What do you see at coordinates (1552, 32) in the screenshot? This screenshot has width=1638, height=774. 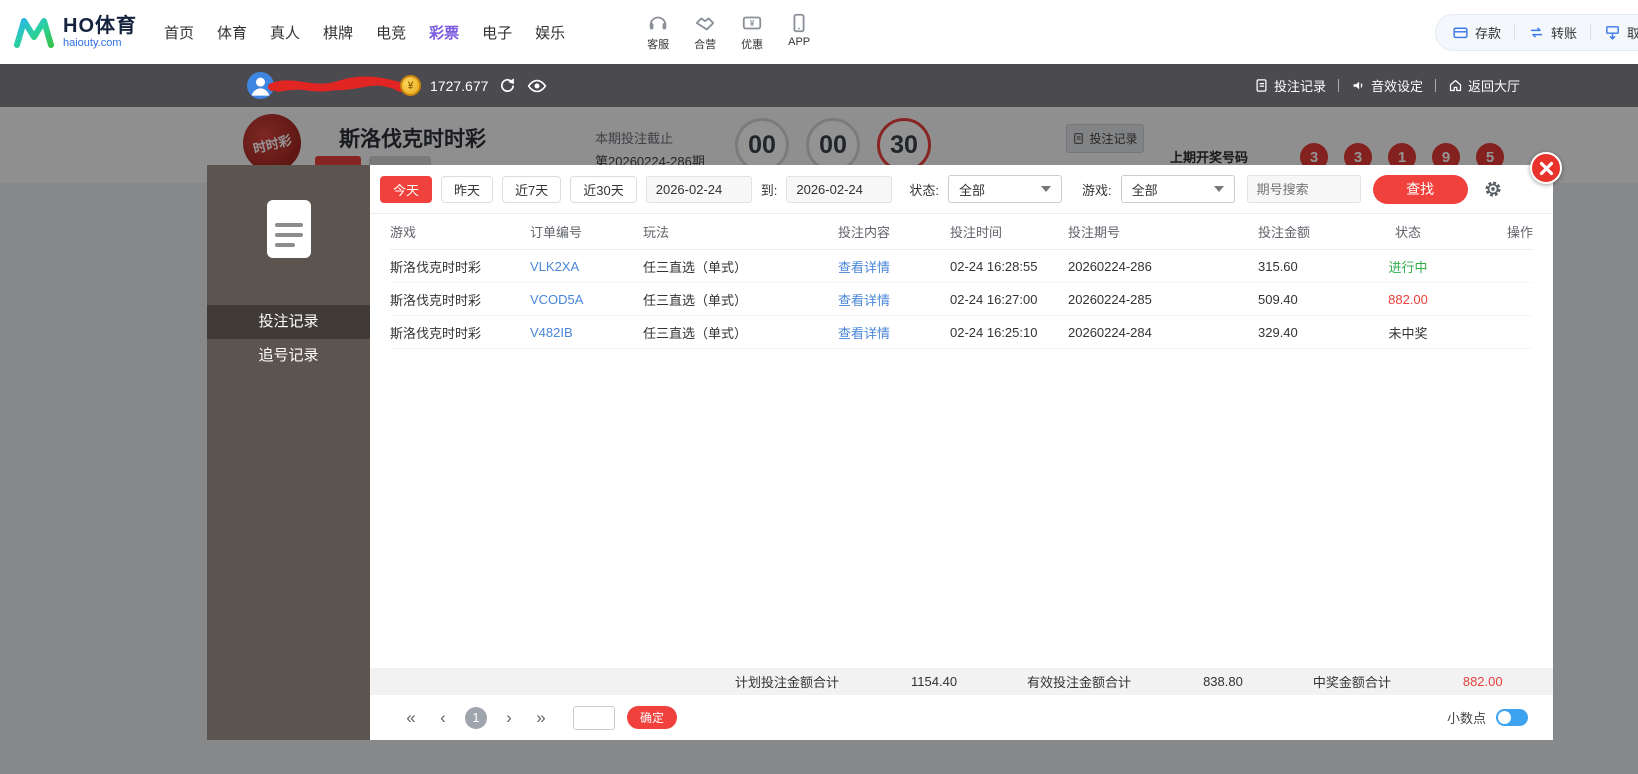 I see `transfer-button: 转账` at bounding box center [1552, 32].